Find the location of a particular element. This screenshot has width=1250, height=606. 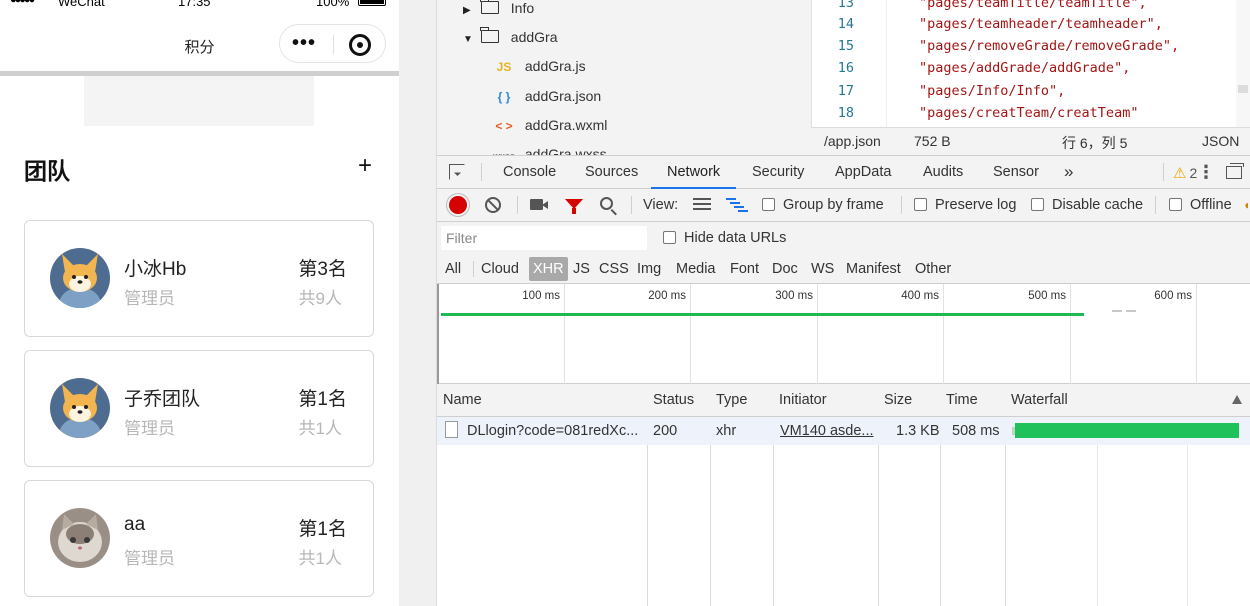

editor-scrollbar is located at coordinates (1243, 63).